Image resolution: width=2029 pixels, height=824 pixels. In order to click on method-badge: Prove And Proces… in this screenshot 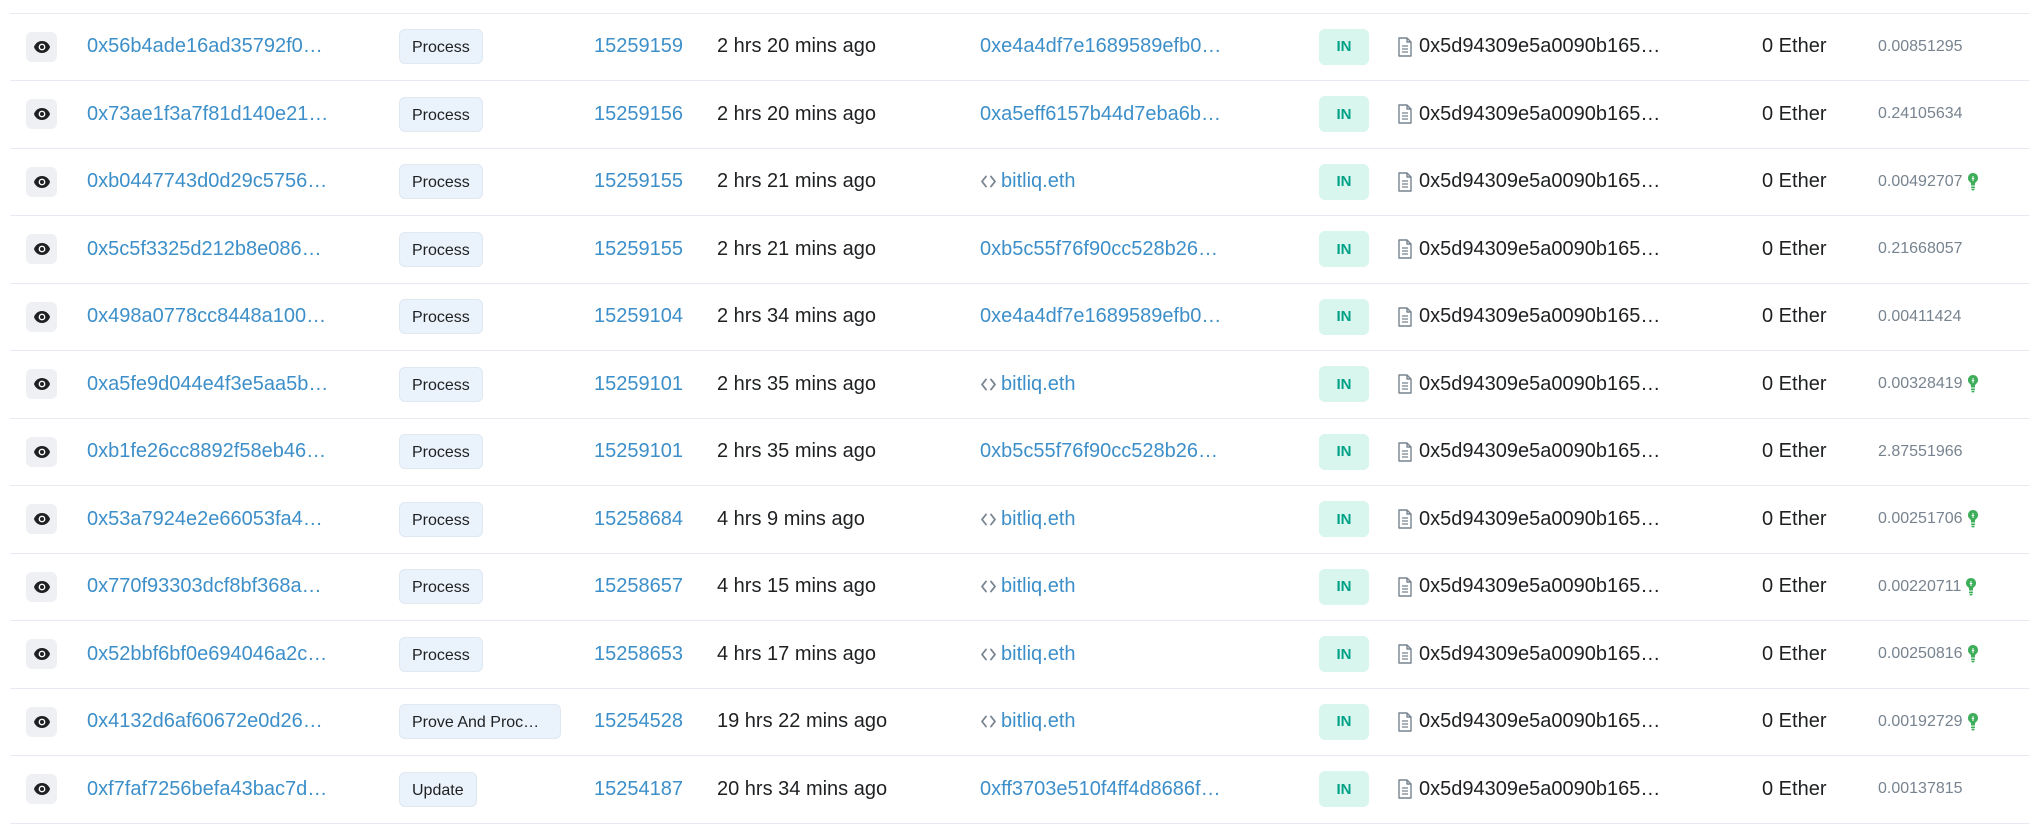, I will do `click(480, 721)`.